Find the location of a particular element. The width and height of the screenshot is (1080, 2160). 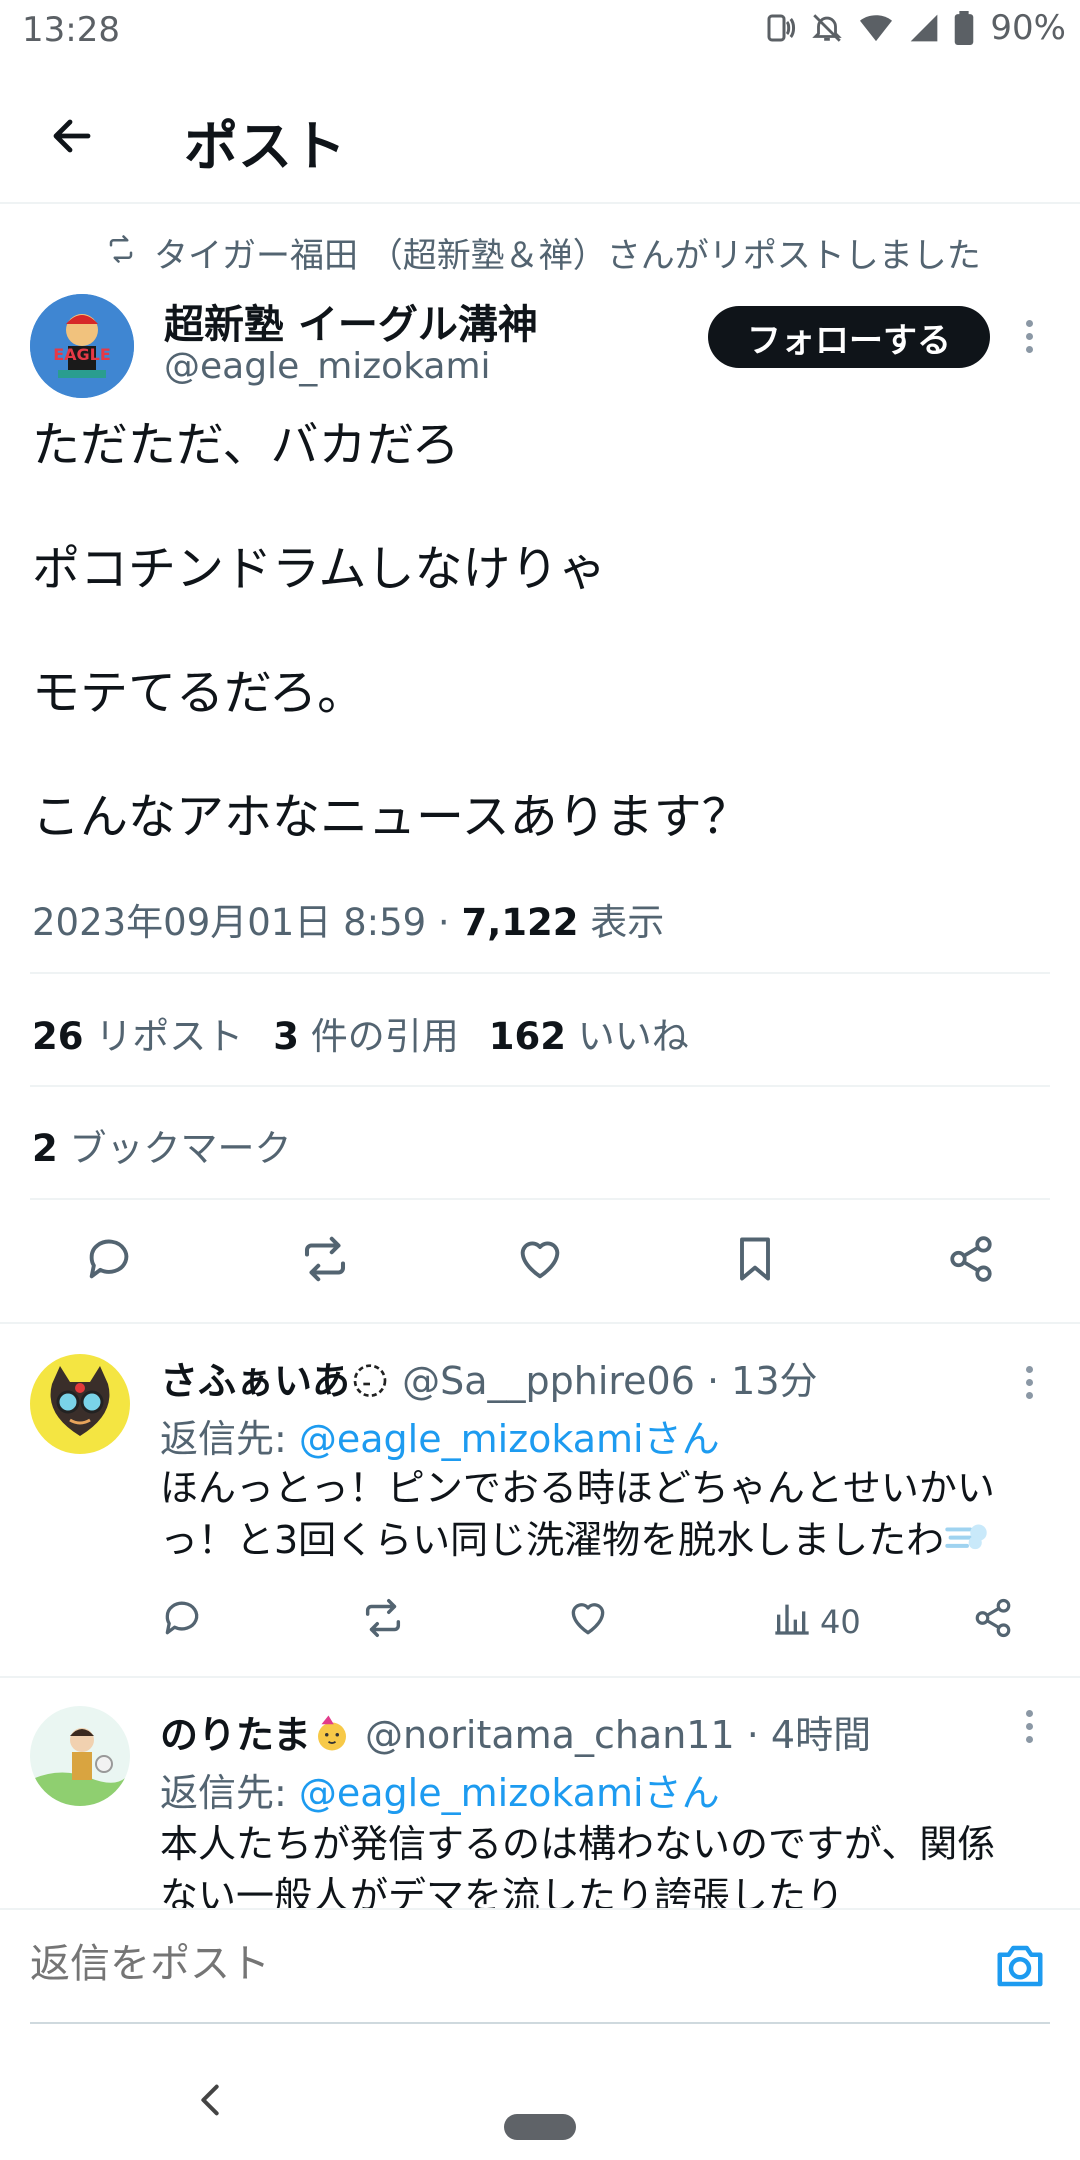

views-chart-icon is located at coordinates (792, 1622).